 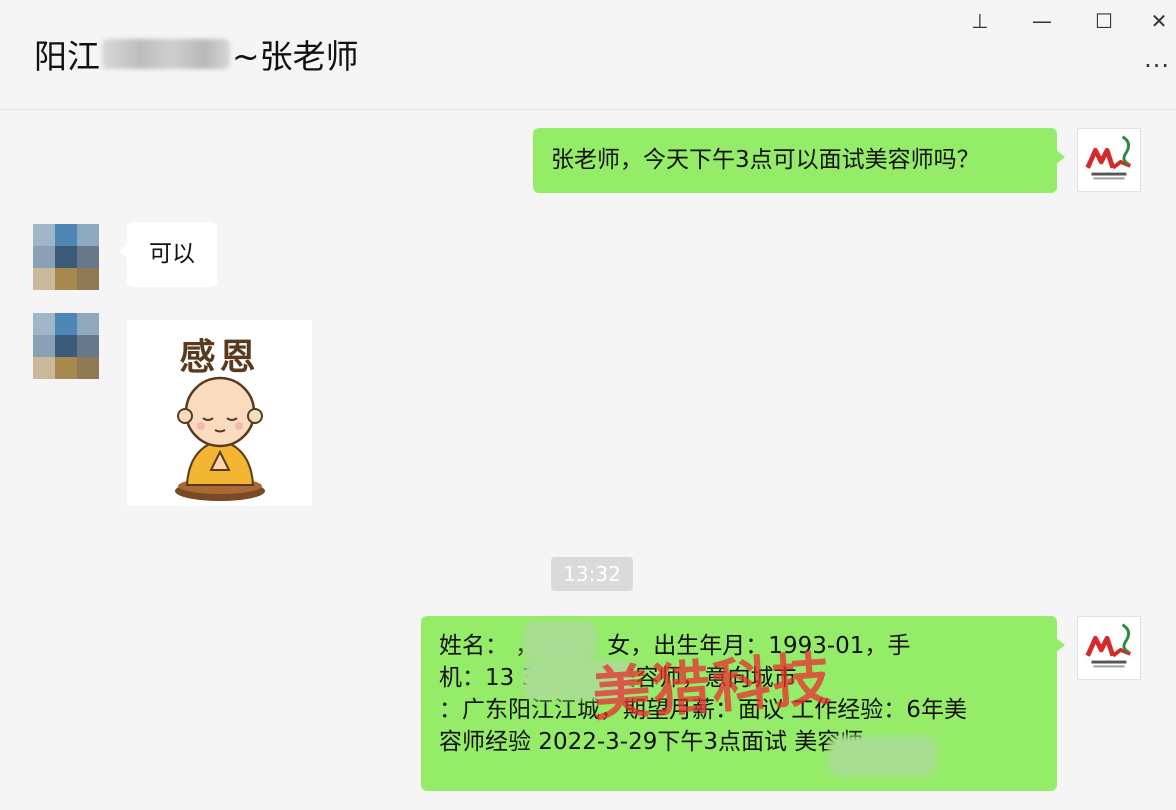 I want to click on close-button: ✕, so click(x=1159, y=21).